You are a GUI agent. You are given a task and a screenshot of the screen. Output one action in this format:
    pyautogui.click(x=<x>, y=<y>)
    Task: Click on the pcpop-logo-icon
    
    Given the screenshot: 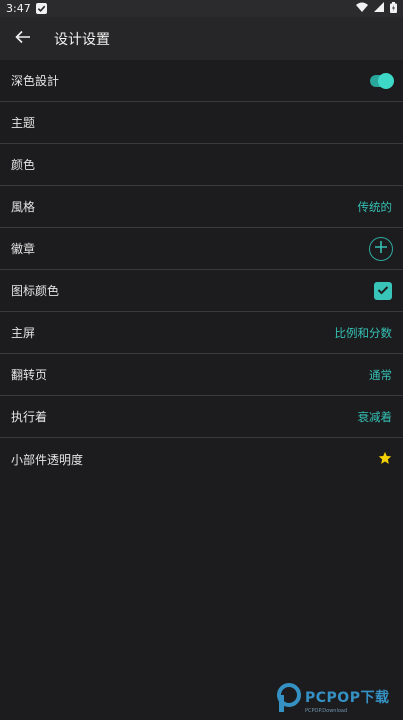 What is the action you would take?
    pyautogui.click(x=289, y=700)
    